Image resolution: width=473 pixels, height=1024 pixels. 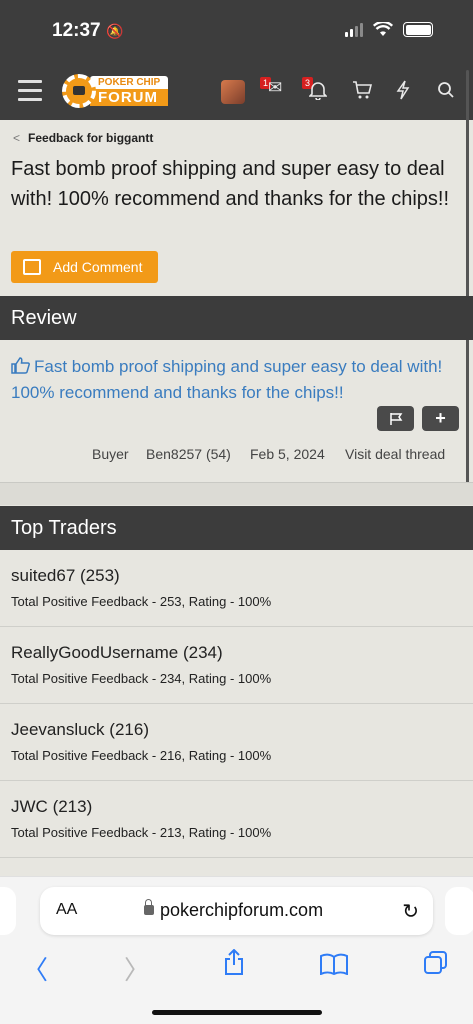 I want to click on signal-icon, so click(x=354, y=29).